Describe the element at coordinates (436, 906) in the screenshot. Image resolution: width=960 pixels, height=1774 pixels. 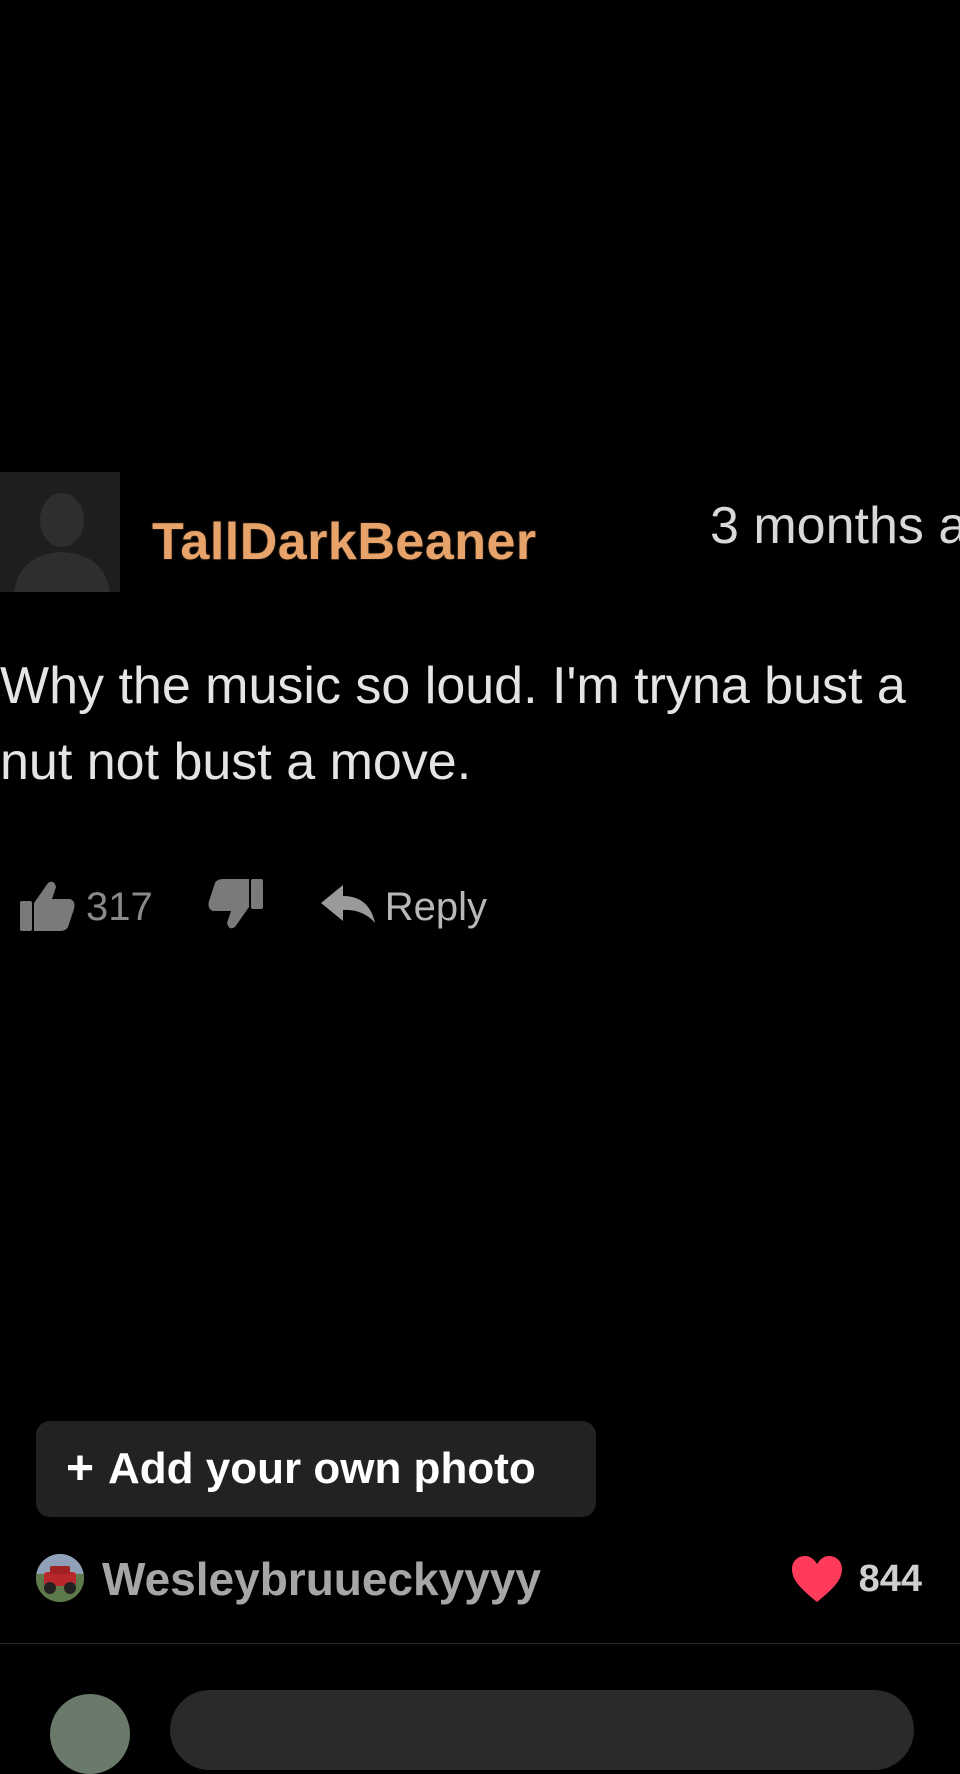
I see `reply-label: Reply` at that location.